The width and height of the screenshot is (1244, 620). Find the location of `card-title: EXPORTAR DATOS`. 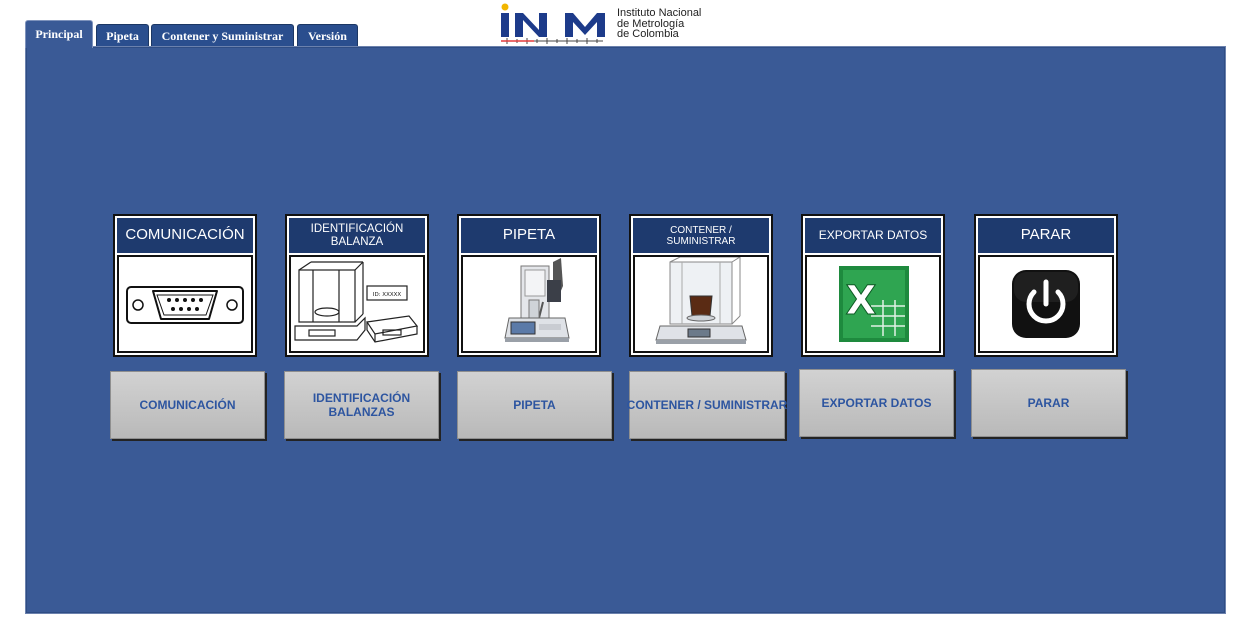

card-title: EXPORTAR DATOS is located at coordinates (873, 235).